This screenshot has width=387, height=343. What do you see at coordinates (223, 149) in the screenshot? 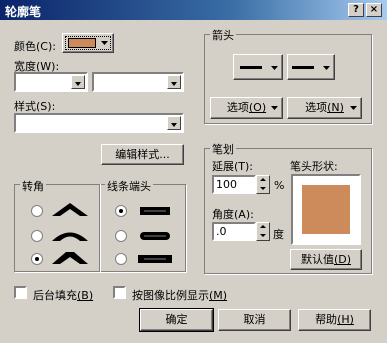
I see `nib-title: 笔划` at bounding box center [223, 149].